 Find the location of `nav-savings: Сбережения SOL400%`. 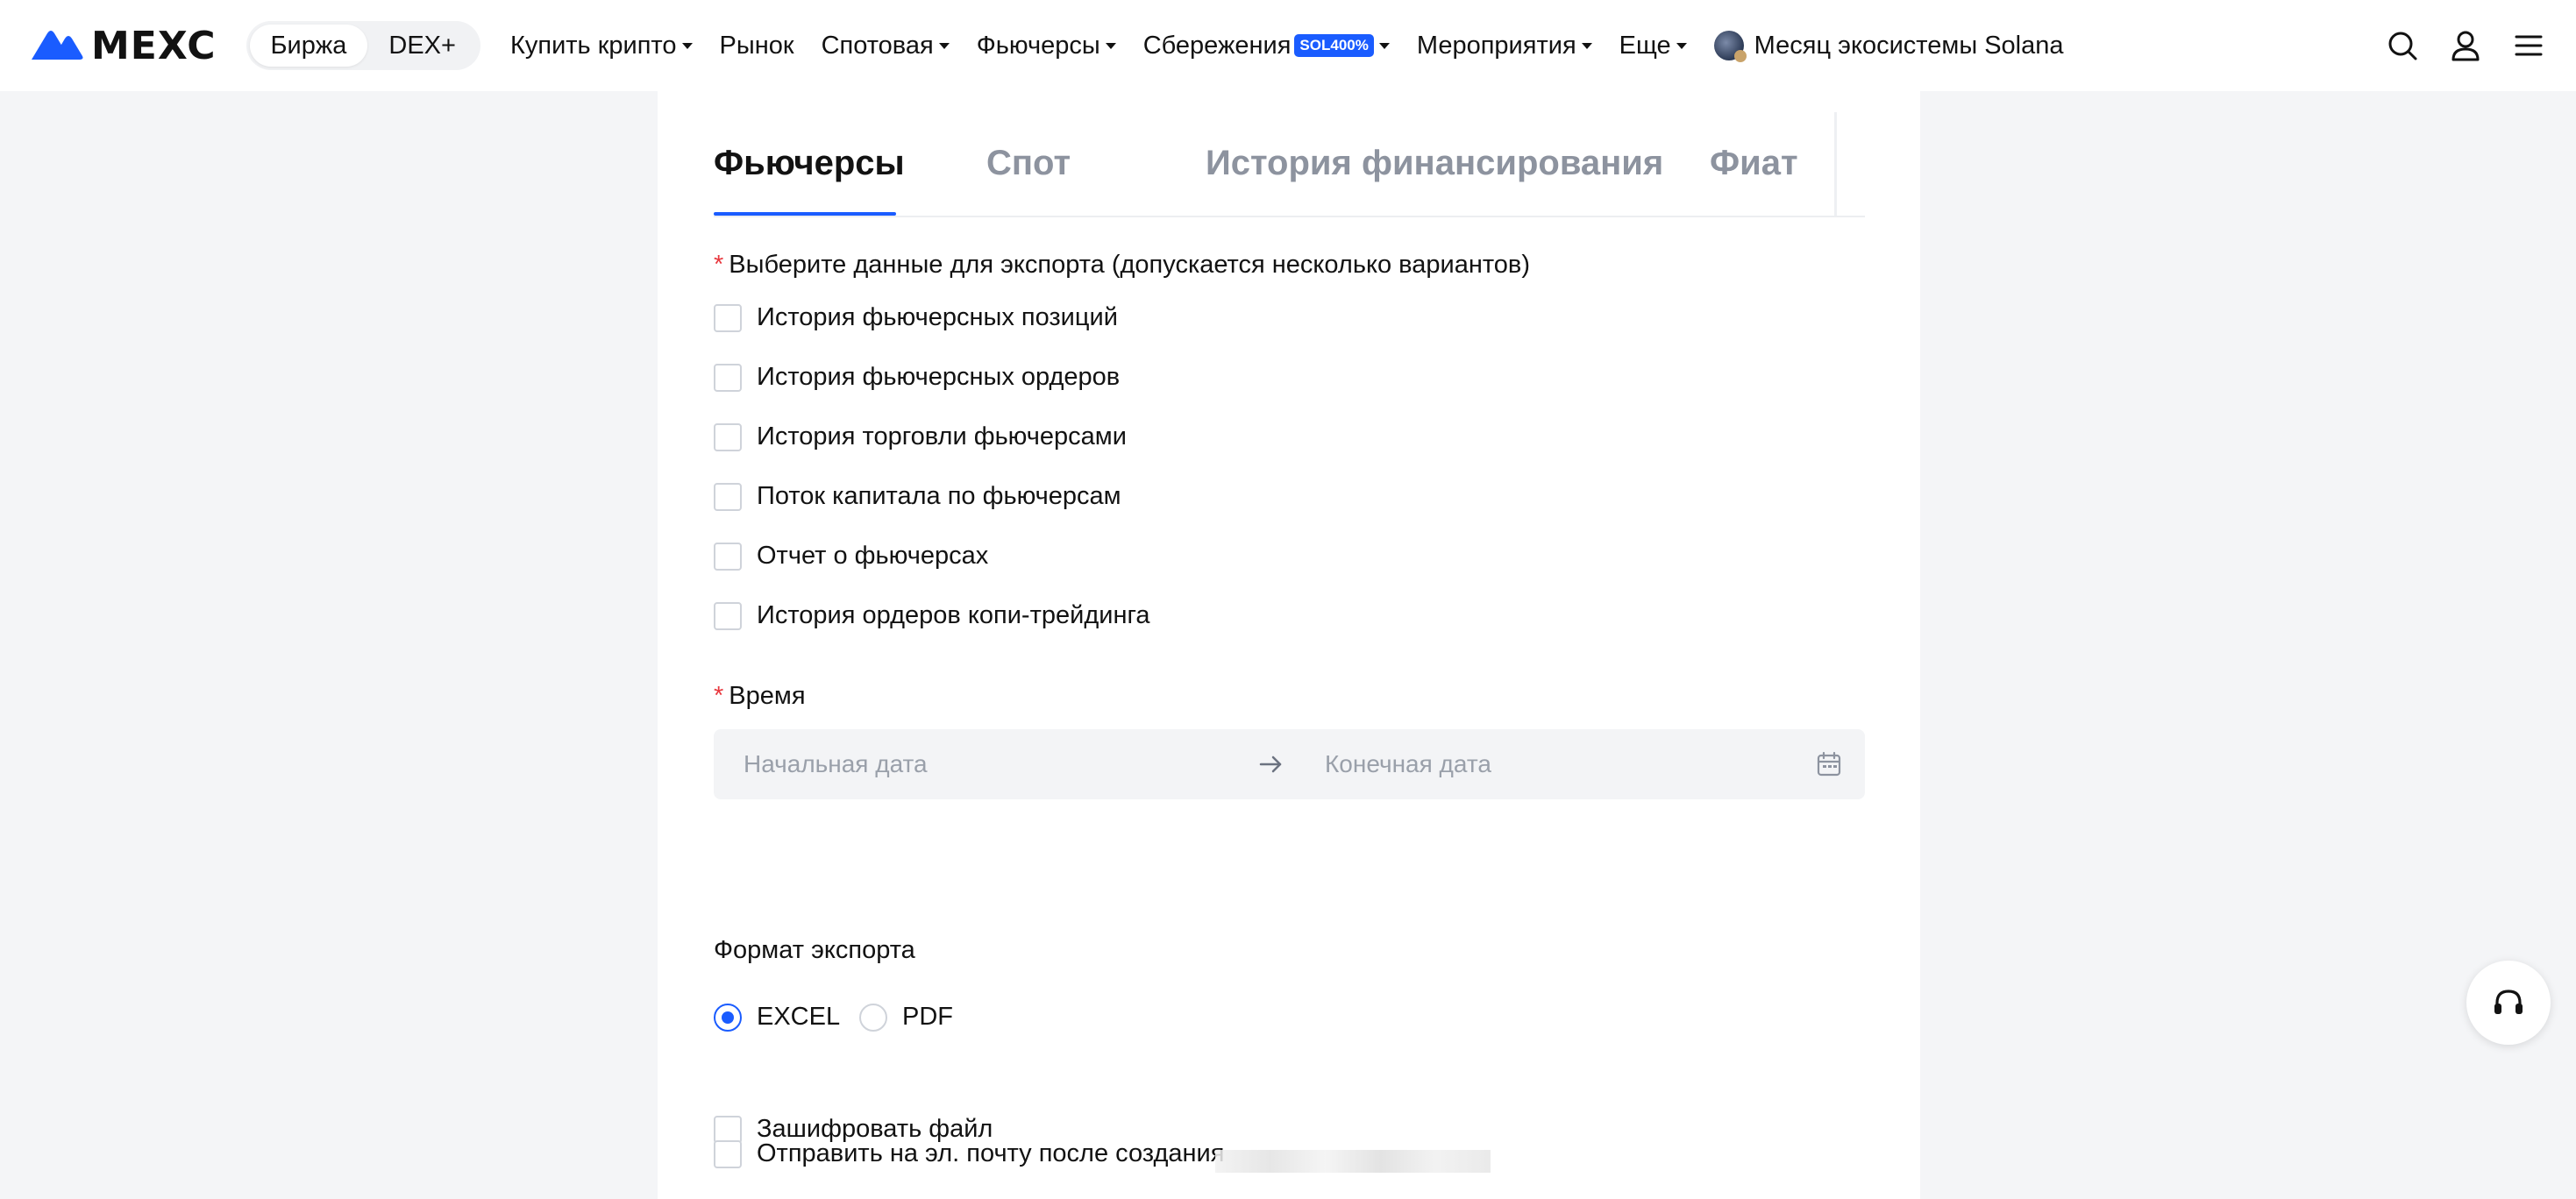

nav-savings: Сбережения SOL400% is located at coordinates (1266, 46).